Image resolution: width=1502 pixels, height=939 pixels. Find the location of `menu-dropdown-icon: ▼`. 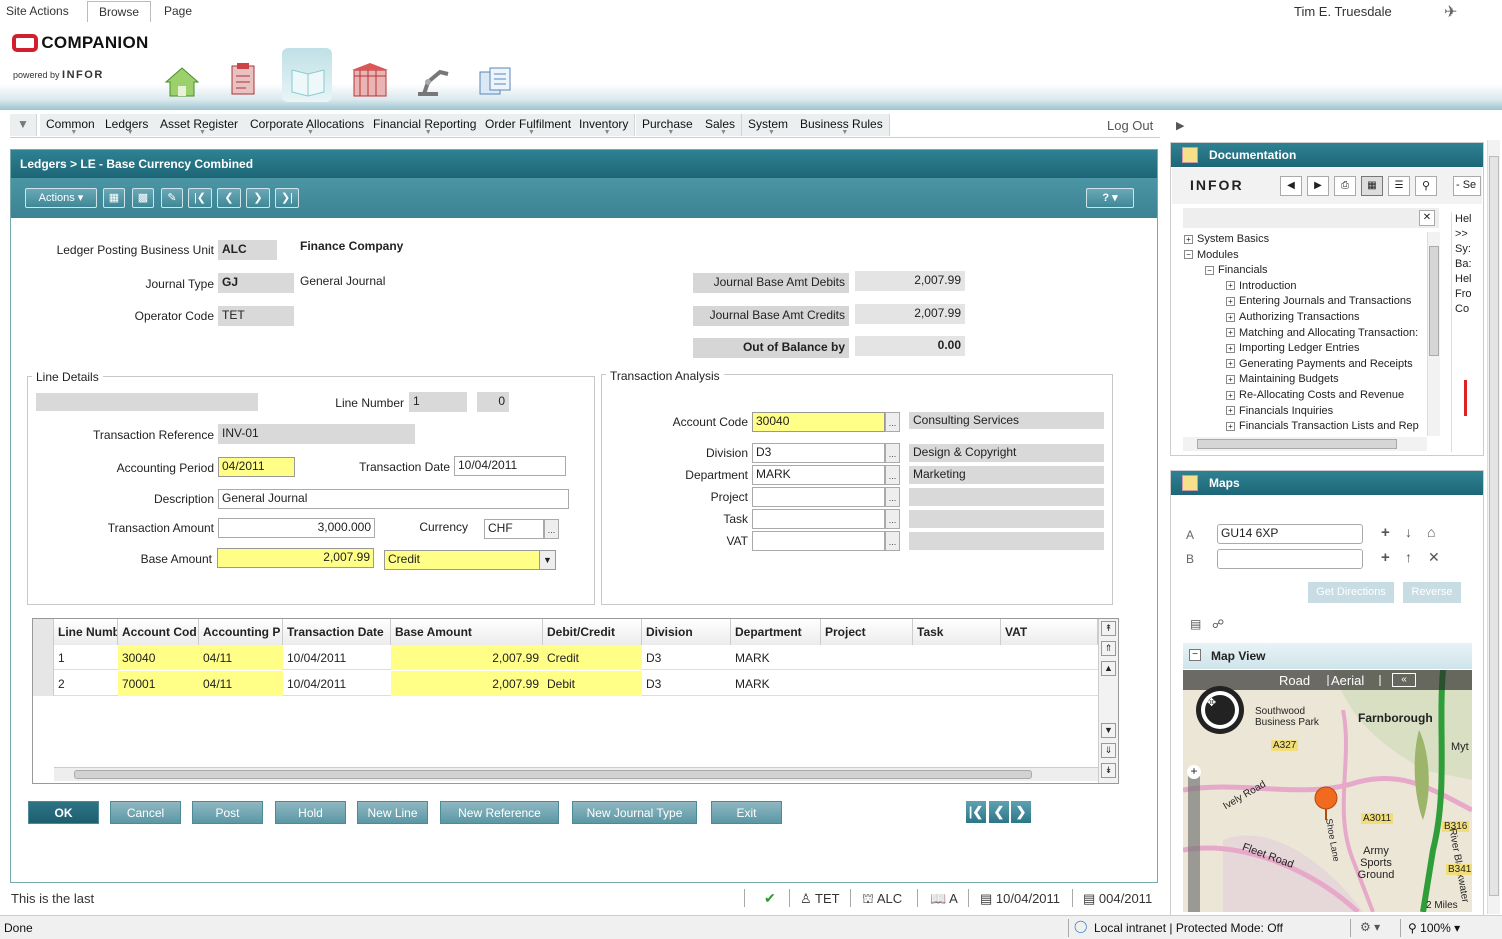

menu-dropdown-icon: ▼ is located at coordinates (23, 125).